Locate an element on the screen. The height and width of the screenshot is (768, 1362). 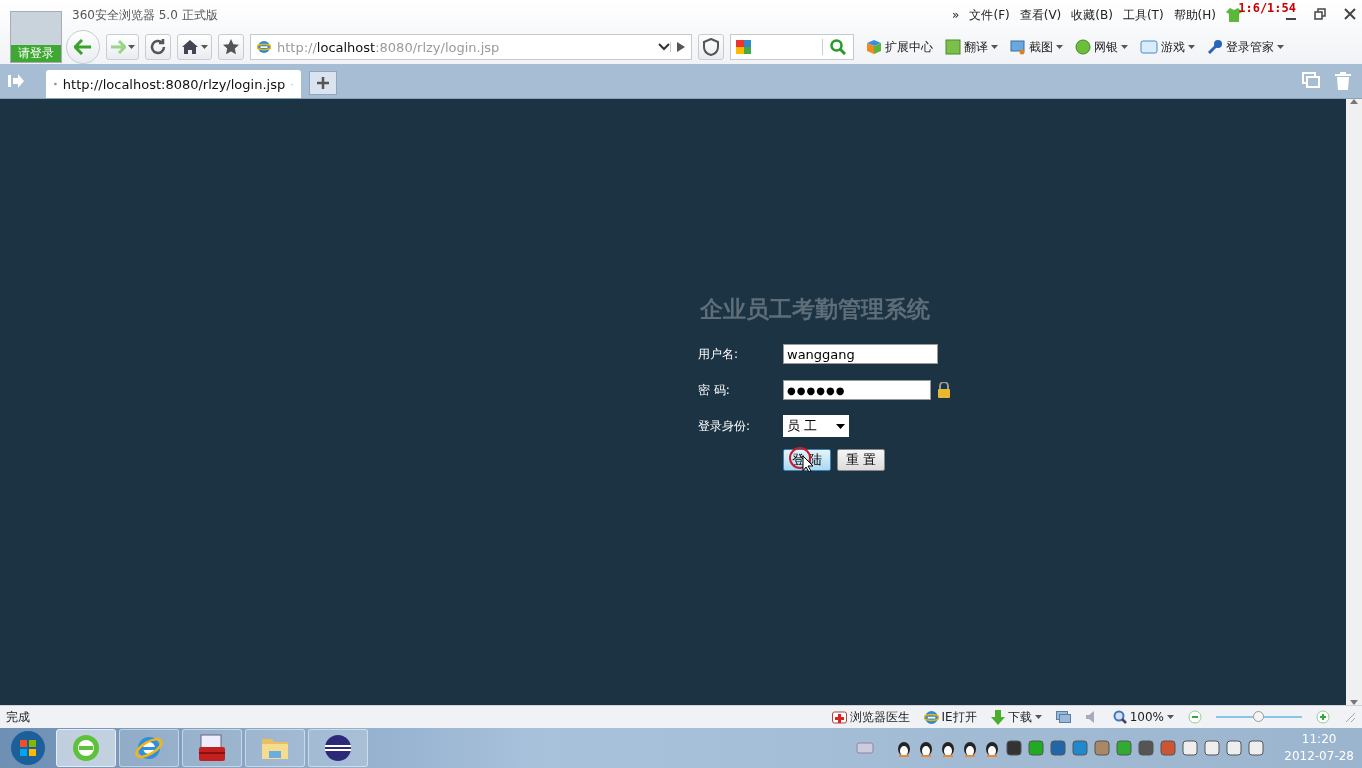
minimize-icon is located at coordinates (1291, 19).